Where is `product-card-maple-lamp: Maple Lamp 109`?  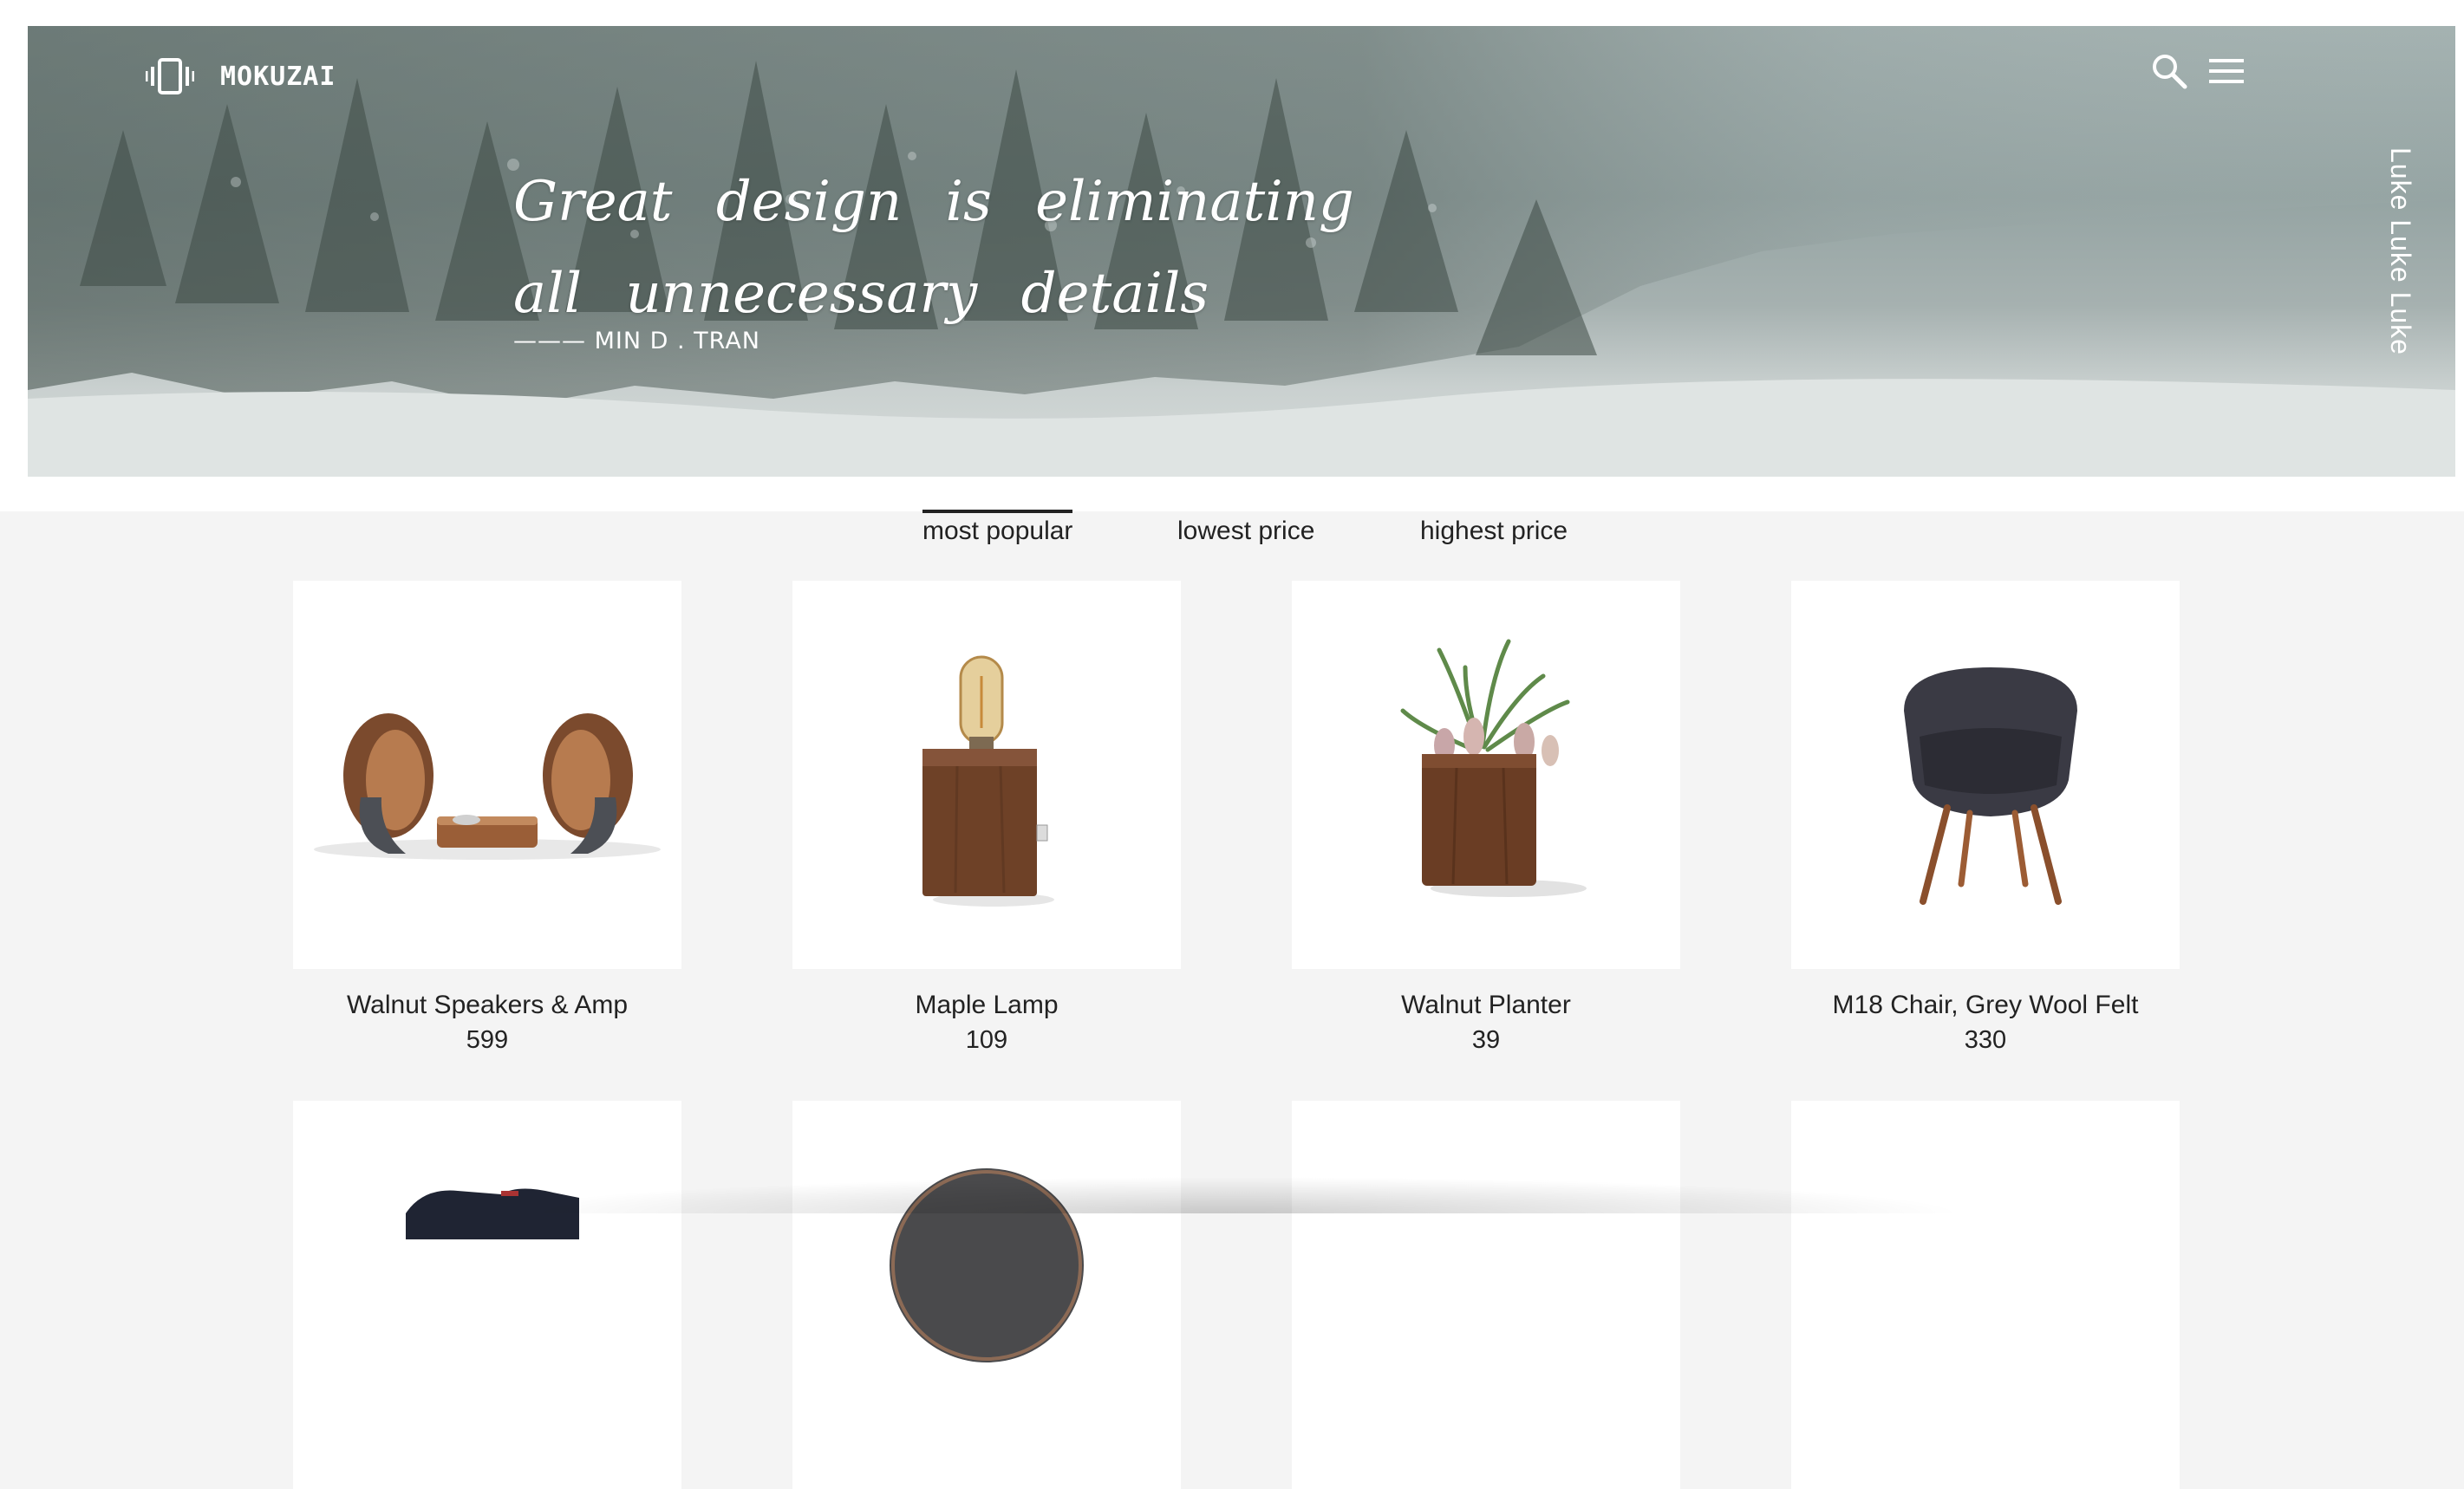
product-card-maple-lamp: Maple Lamp 109 is located at coordinates (986, 819).